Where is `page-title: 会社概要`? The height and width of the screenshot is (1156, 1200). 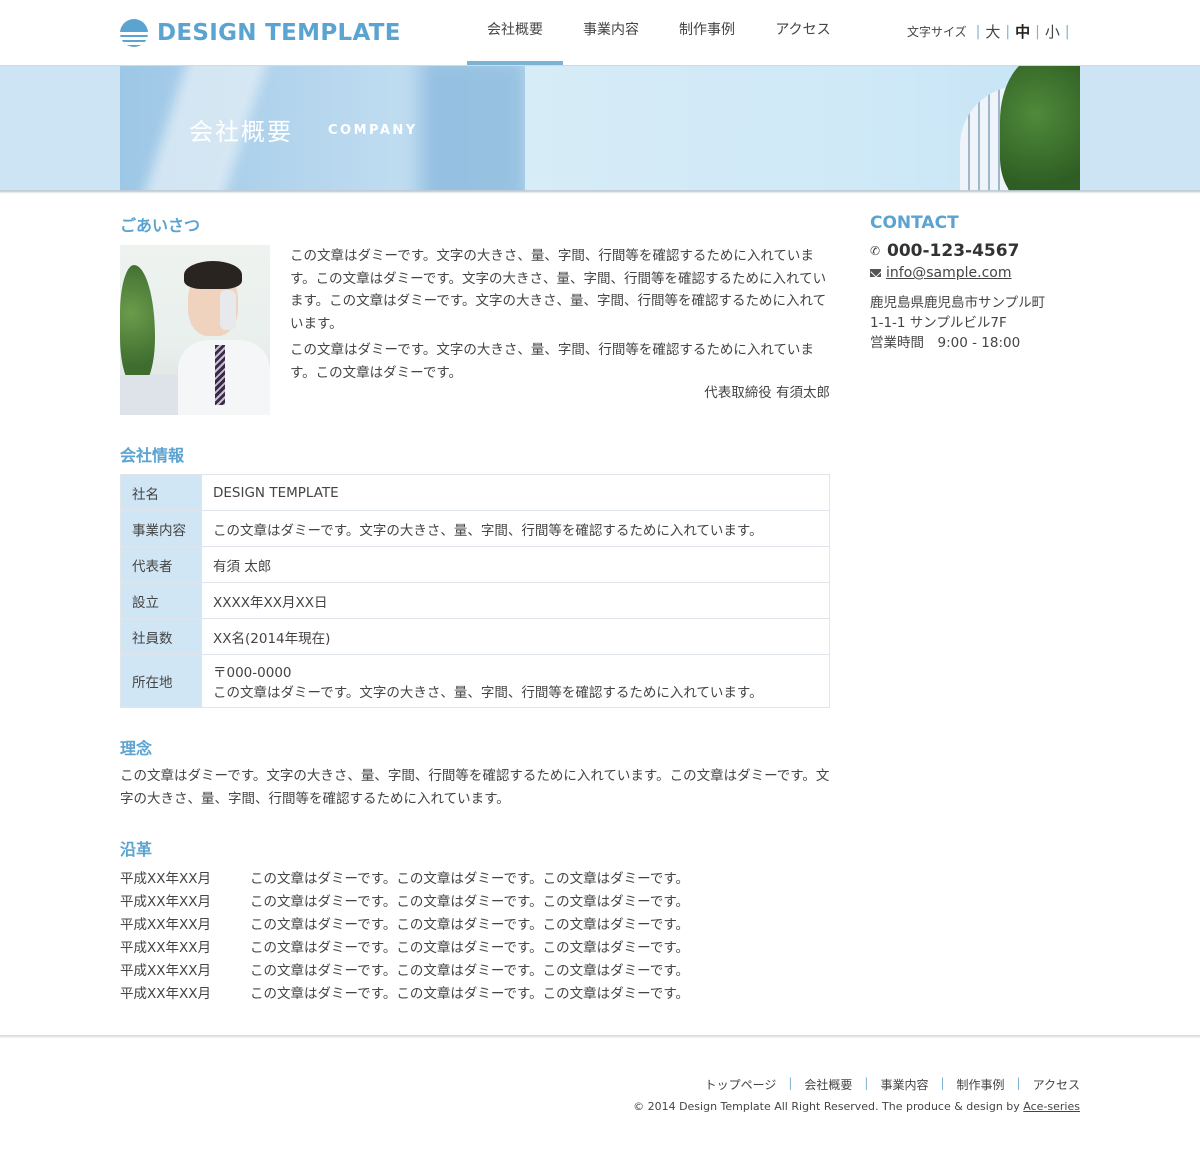 page-title: 会社概要 is located at coordinates (241, 132).